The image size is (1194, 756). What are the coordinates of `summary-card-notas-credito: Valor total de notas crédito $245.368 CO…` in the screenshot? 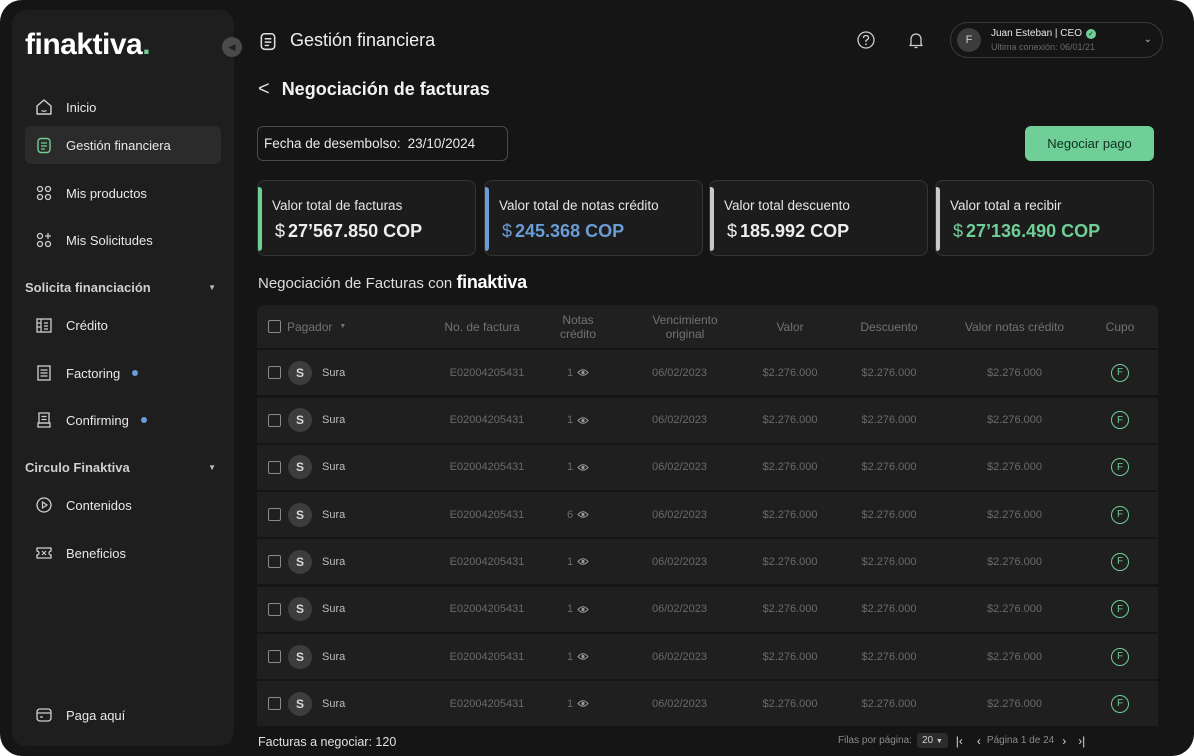 It's located at (593, 218).